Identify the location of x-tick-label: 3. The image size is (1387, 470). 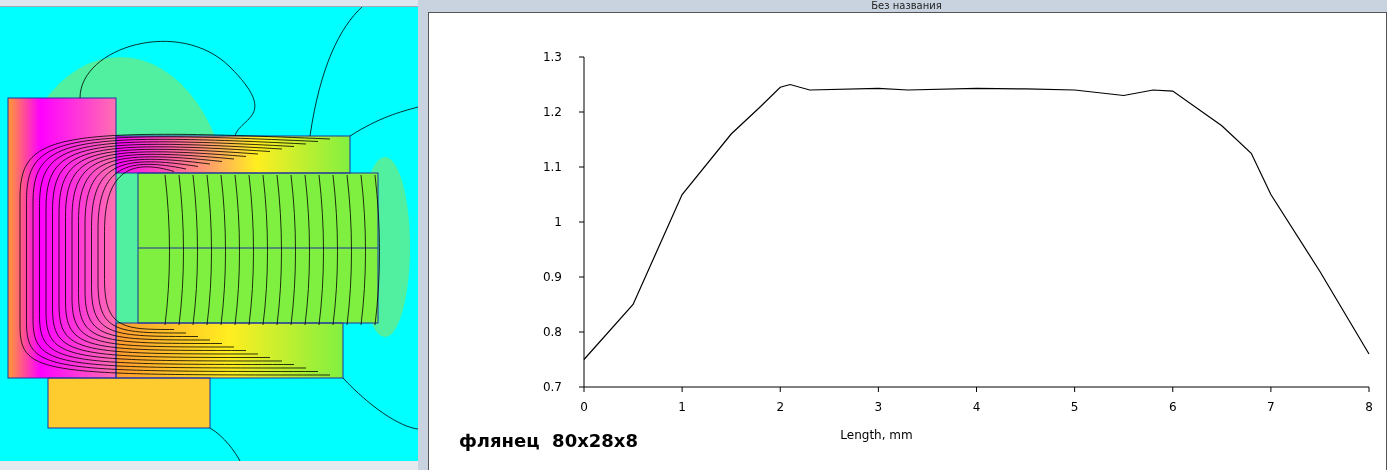
(878, 407).